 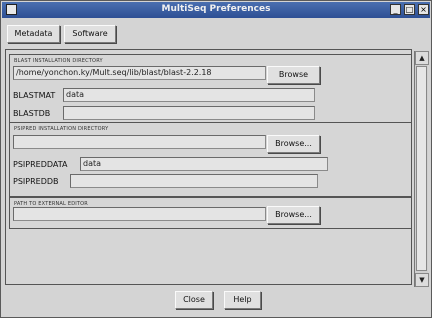 I want to click on psipreddb-field, so click(x=194, y=181).